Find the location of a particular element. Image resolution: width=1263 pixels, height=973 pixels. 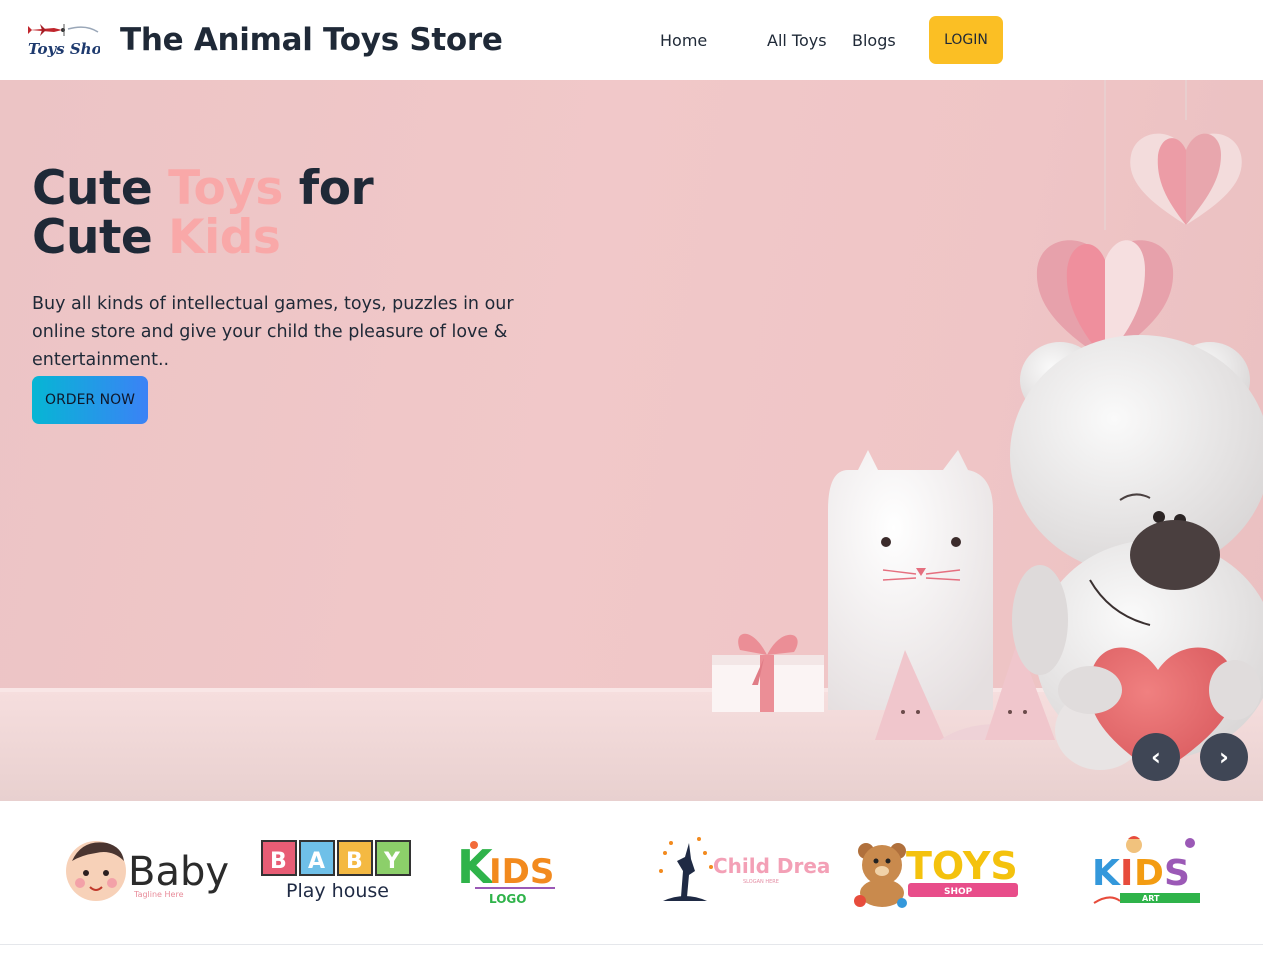

carousel-prev-button: ‹ is located at coordinates (1156, 757).